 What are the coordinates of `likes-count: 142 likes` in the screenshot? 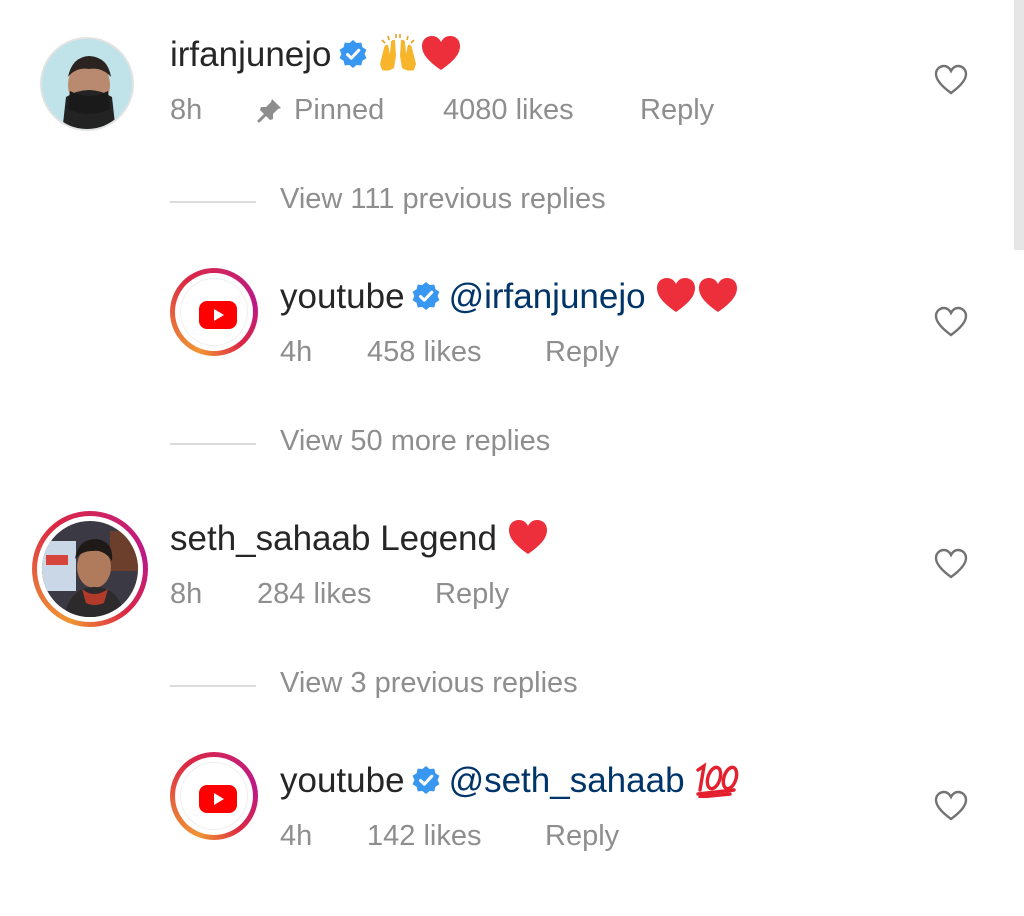 It's located at (424, 836).